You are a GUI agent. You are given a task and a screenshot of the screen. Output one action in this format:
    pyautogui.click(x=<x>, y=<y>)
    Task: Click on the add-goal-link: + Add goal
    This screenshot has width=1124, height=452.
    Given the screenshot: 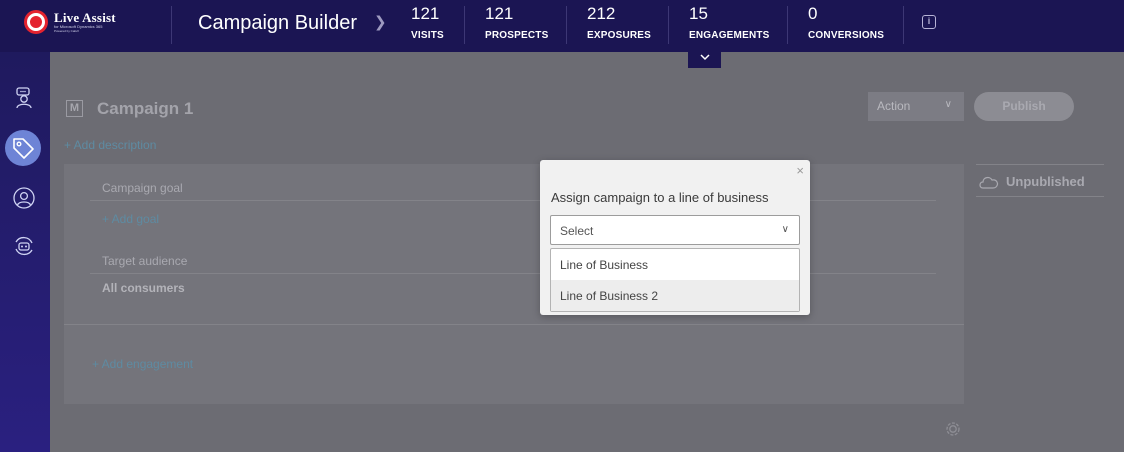 What is the action you would take?
    pyautogui.click(x=130, y=219)
    